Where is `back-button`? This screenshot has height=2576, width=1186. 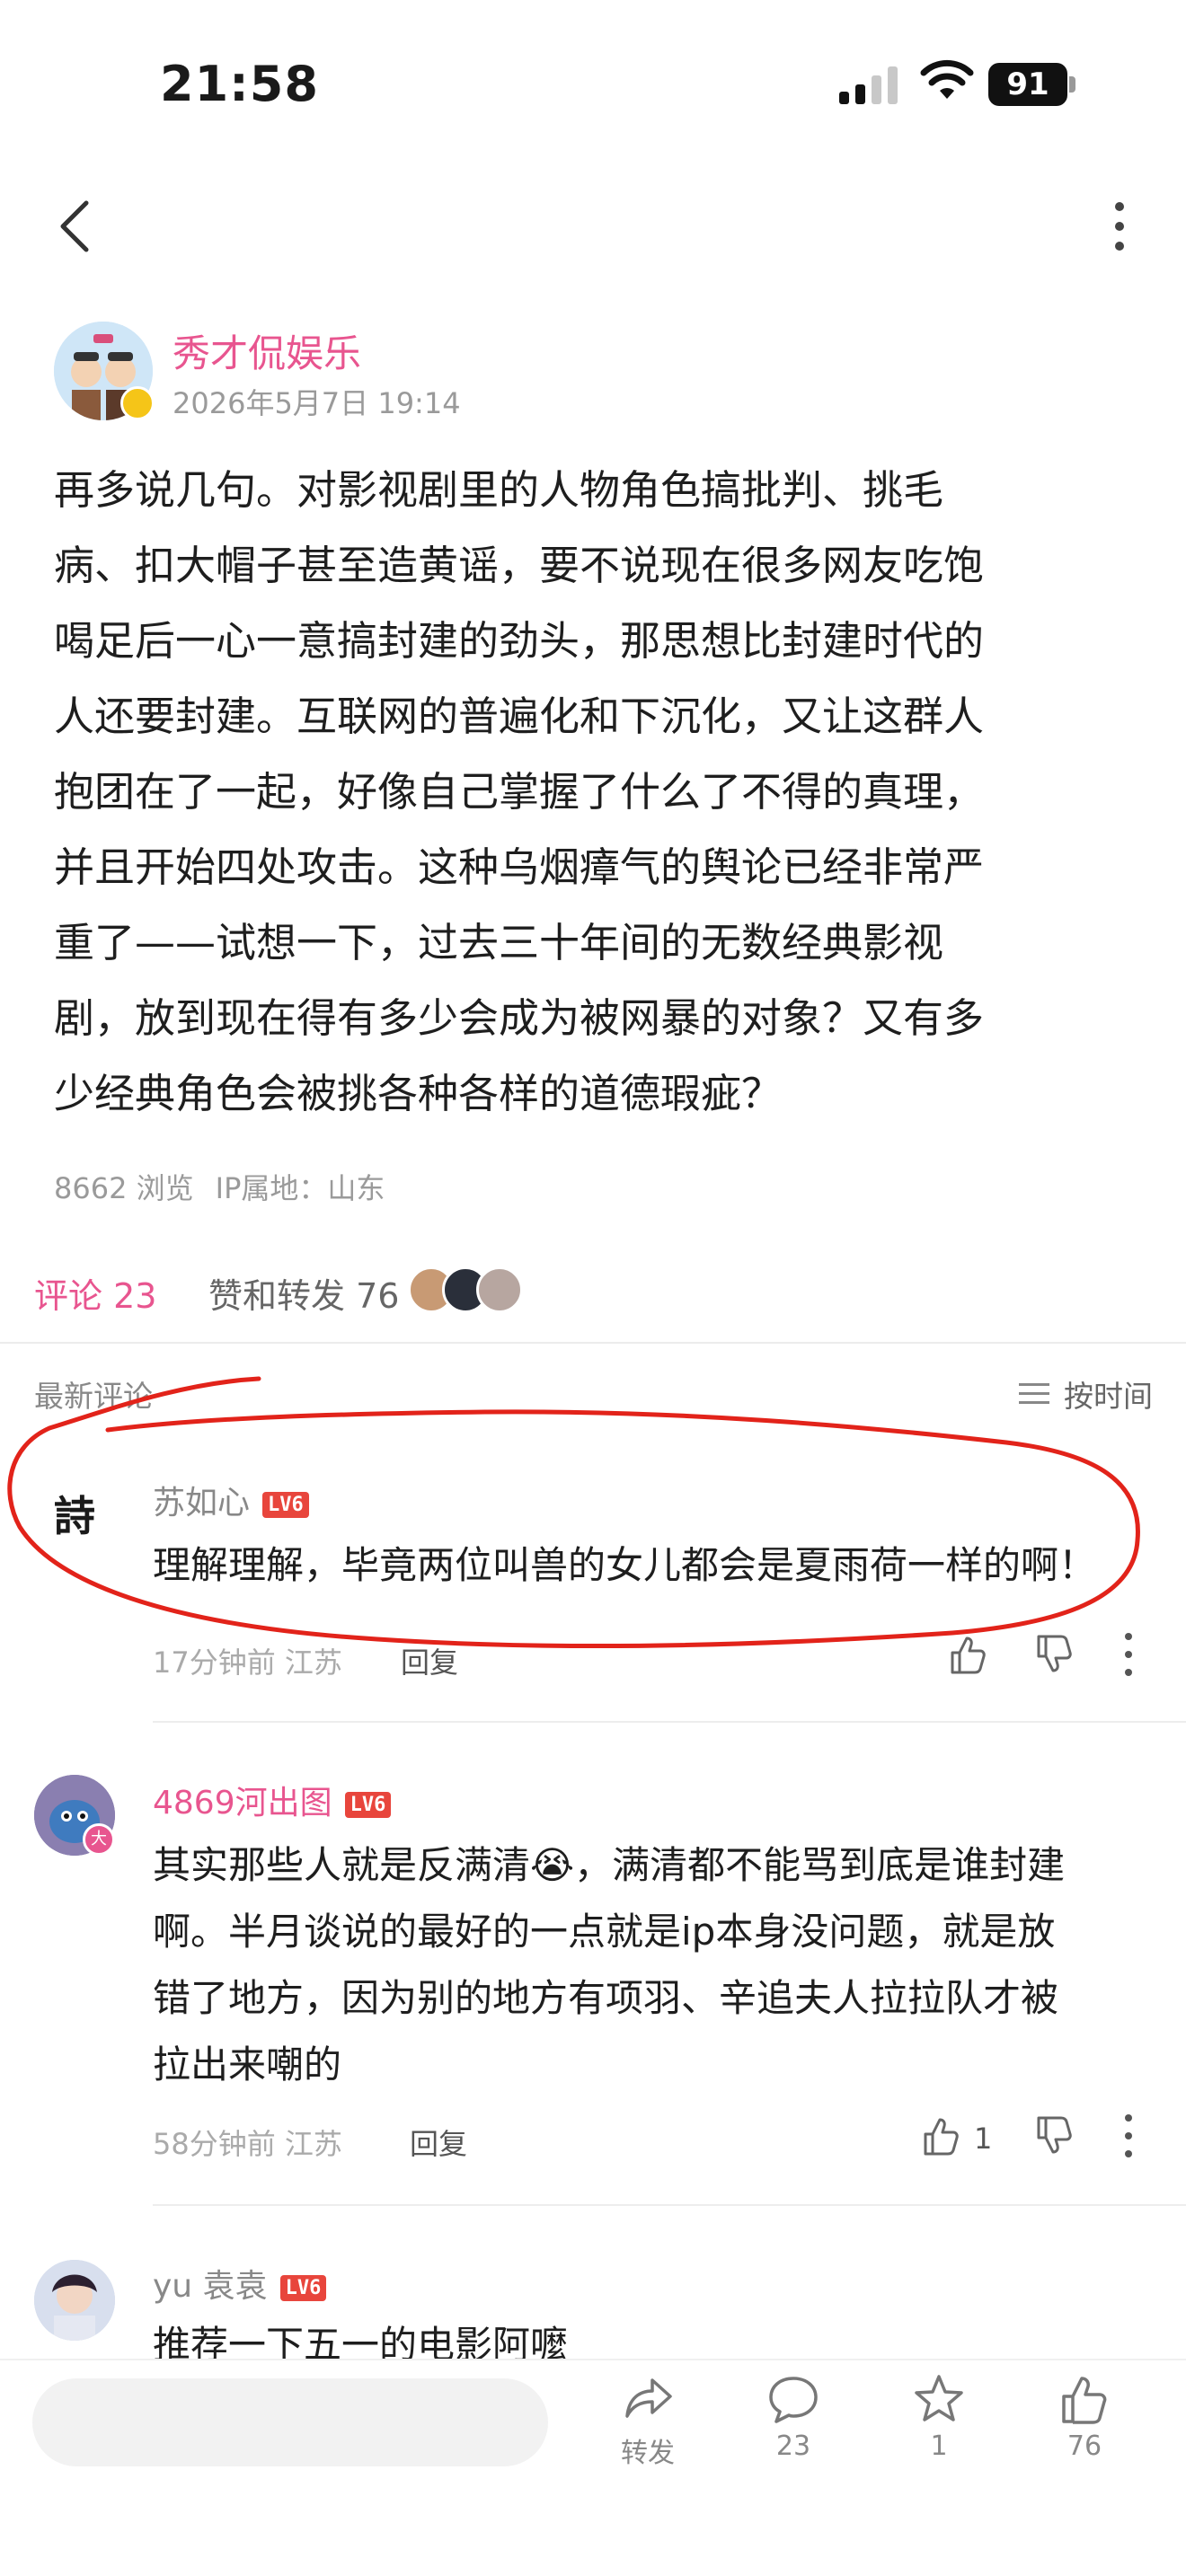
back-button is located at coordinates (76, 226).